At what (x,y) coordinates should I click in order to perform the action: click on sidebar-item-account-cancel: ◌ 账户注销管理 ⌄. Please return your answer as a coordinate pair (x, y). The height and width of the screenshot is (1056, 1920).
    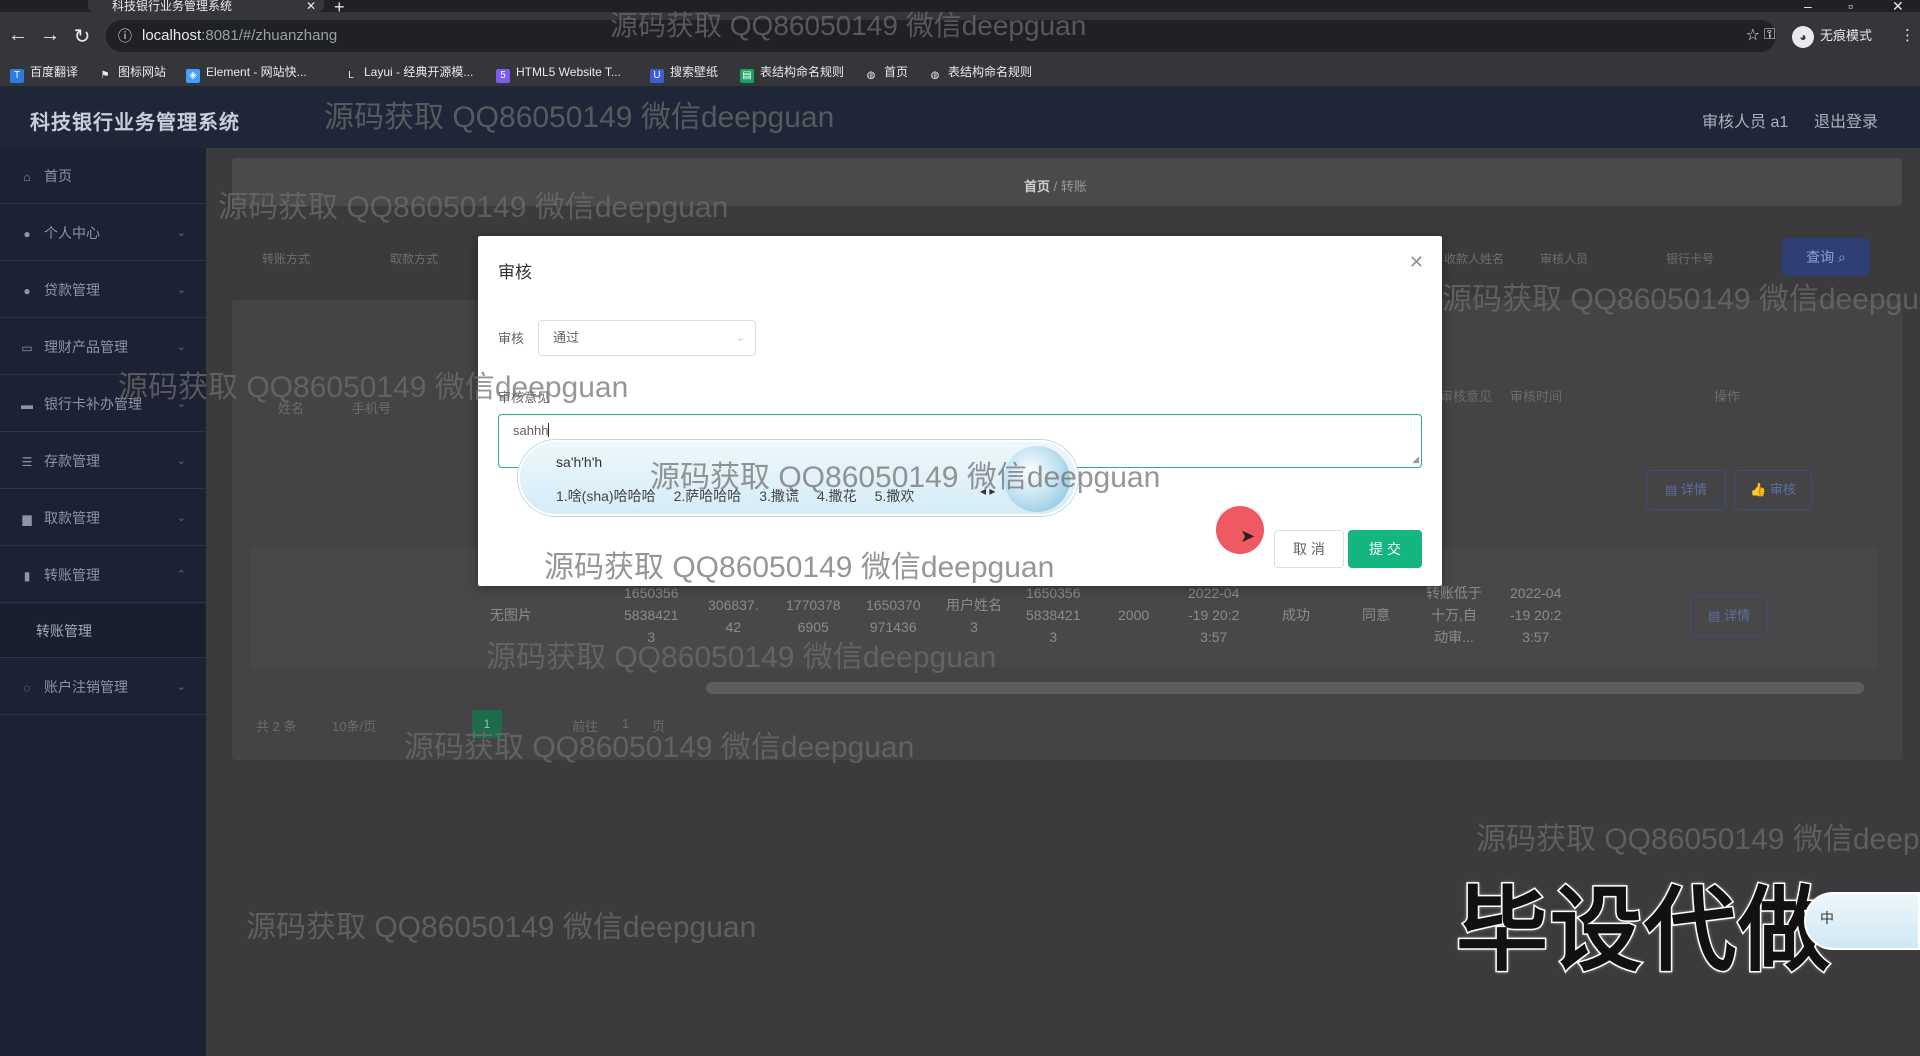
    Looking at the image, I should click on (103, 687).